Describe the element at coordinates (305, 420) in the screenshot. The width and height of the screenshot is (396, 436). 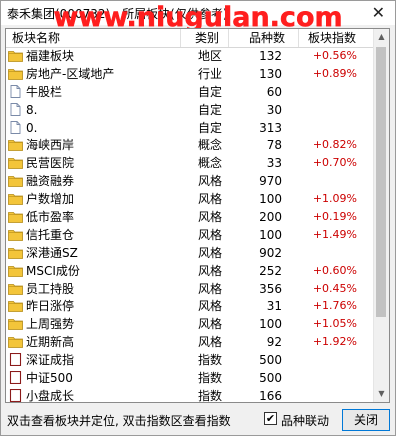
I see `link-checkbox-label: 品种联动` at that location.